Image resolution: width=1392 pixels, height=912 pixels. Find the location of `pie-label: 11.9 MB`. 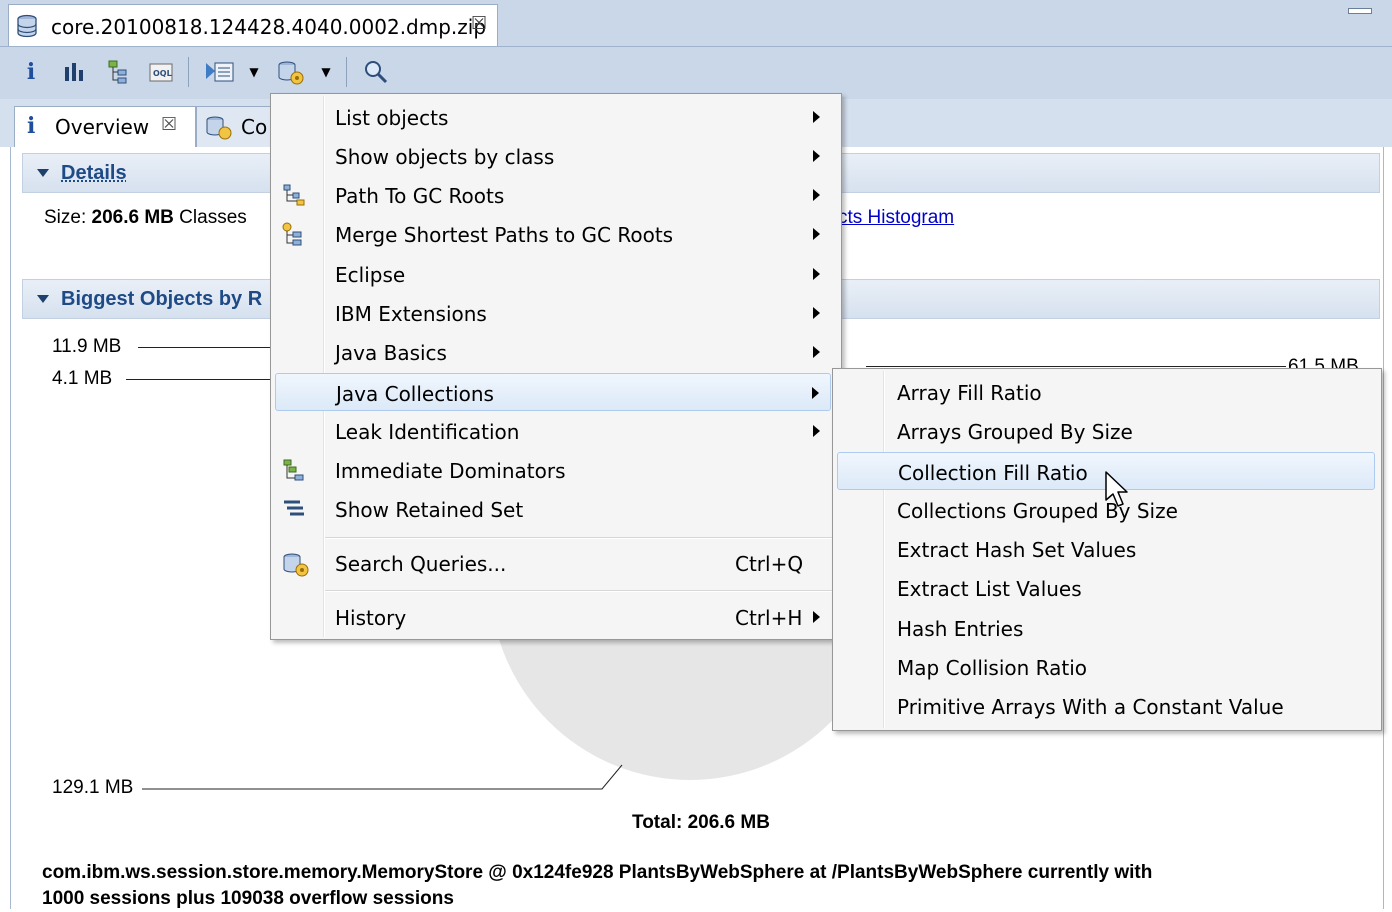

pie-label: 11.9 MB is located at coordinates (87, 346).